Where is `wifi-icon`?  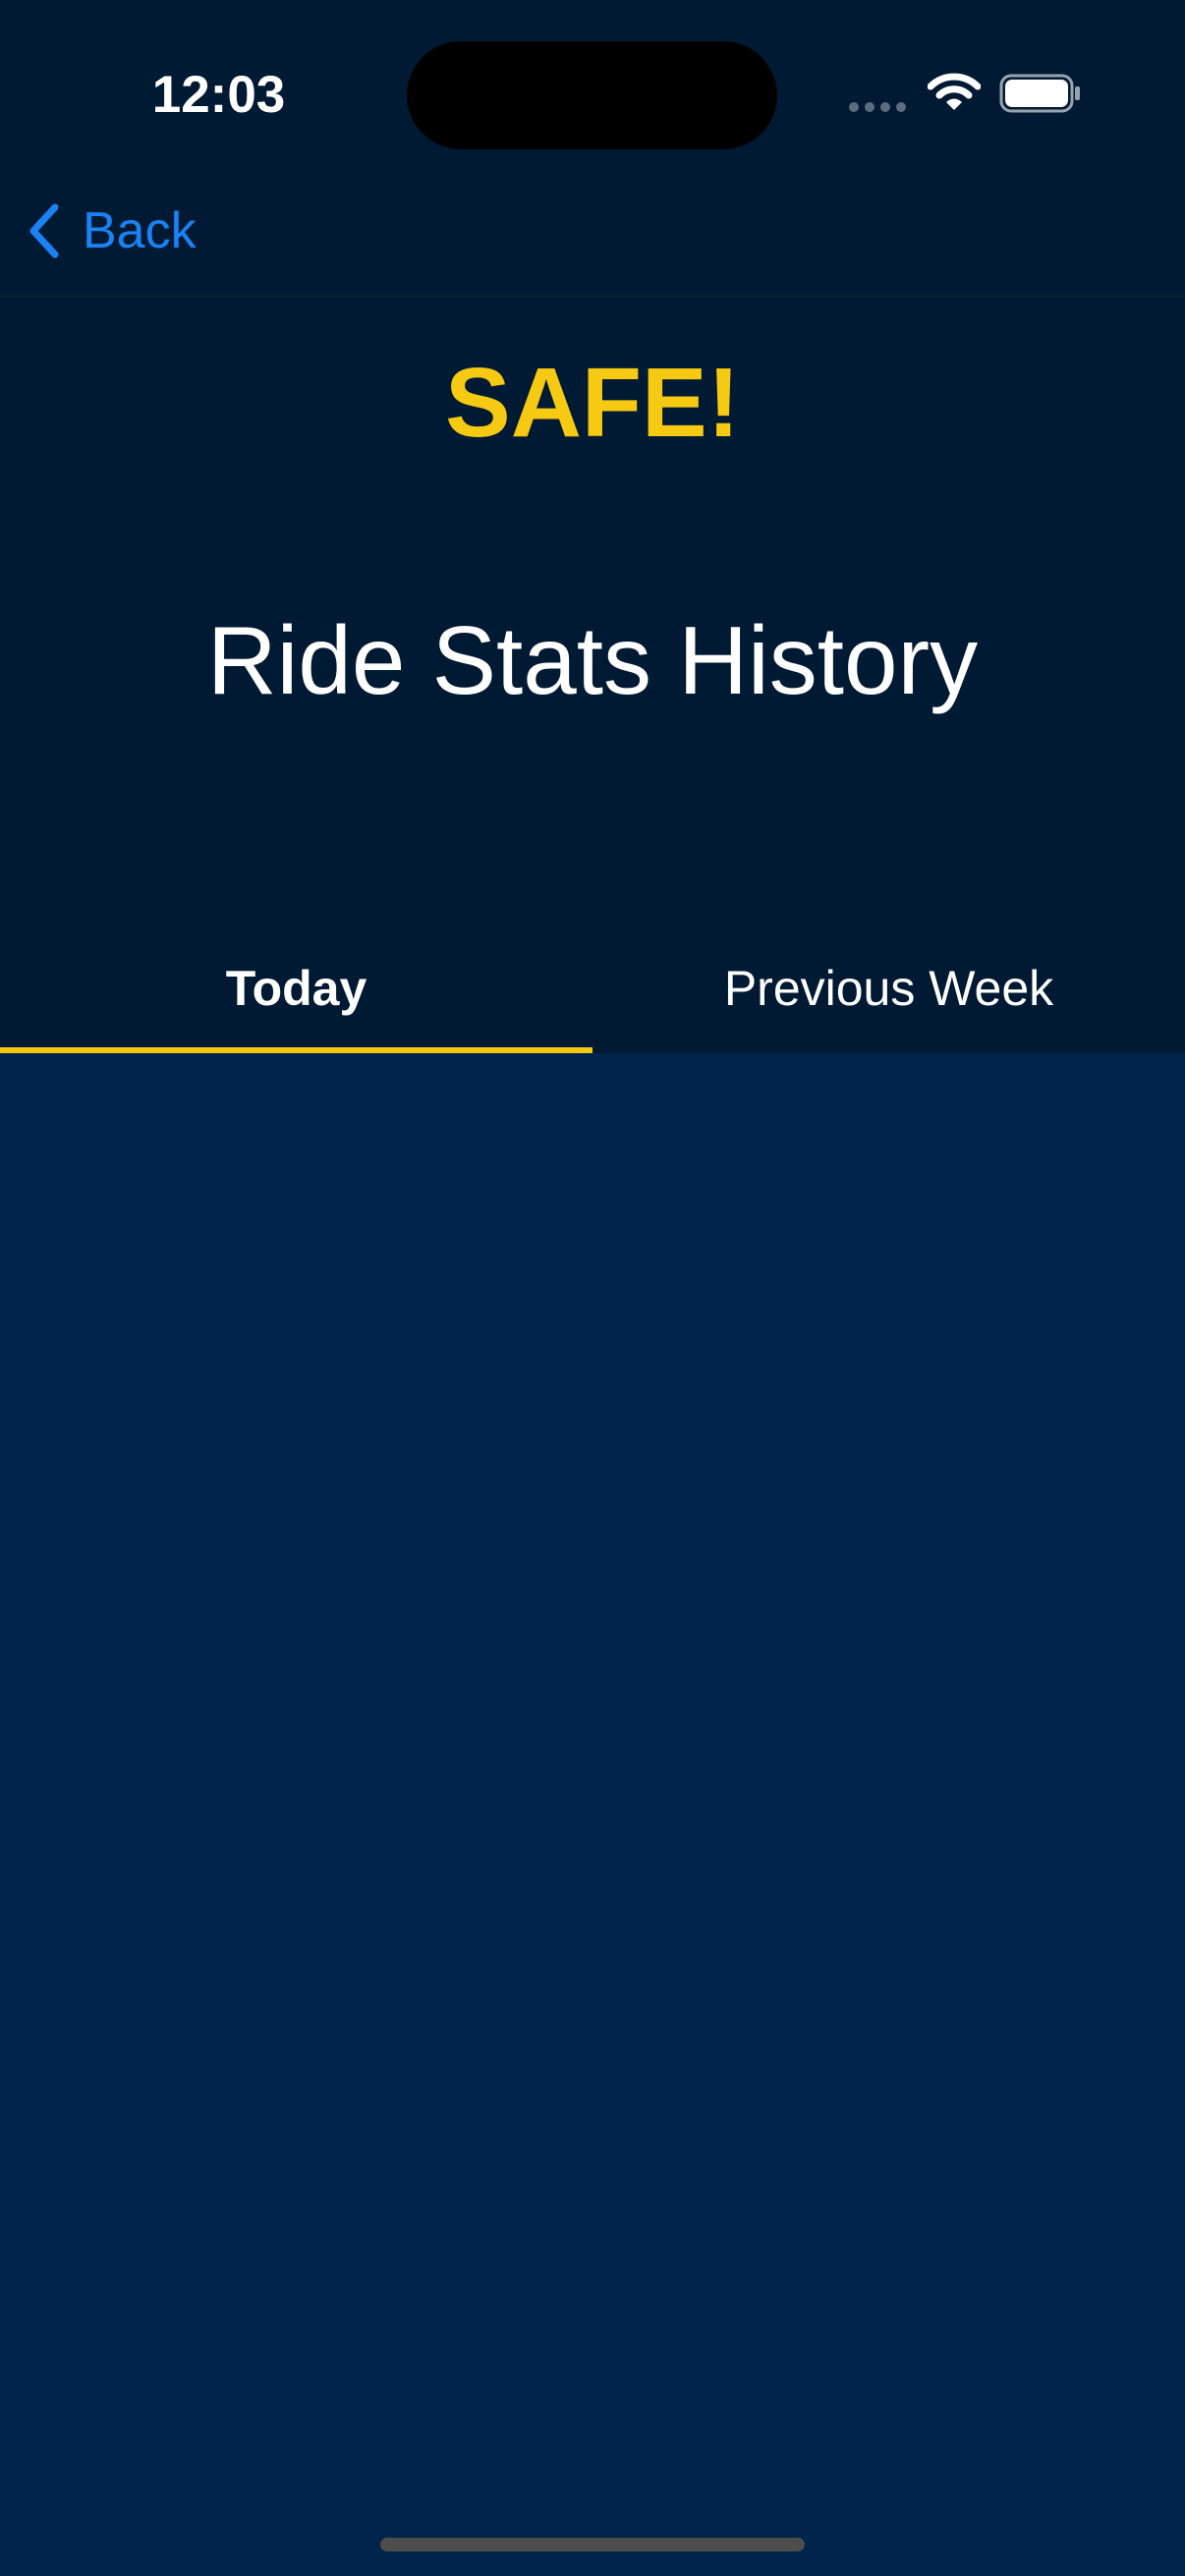 wifi-icon is located at coordinates (955, 91).